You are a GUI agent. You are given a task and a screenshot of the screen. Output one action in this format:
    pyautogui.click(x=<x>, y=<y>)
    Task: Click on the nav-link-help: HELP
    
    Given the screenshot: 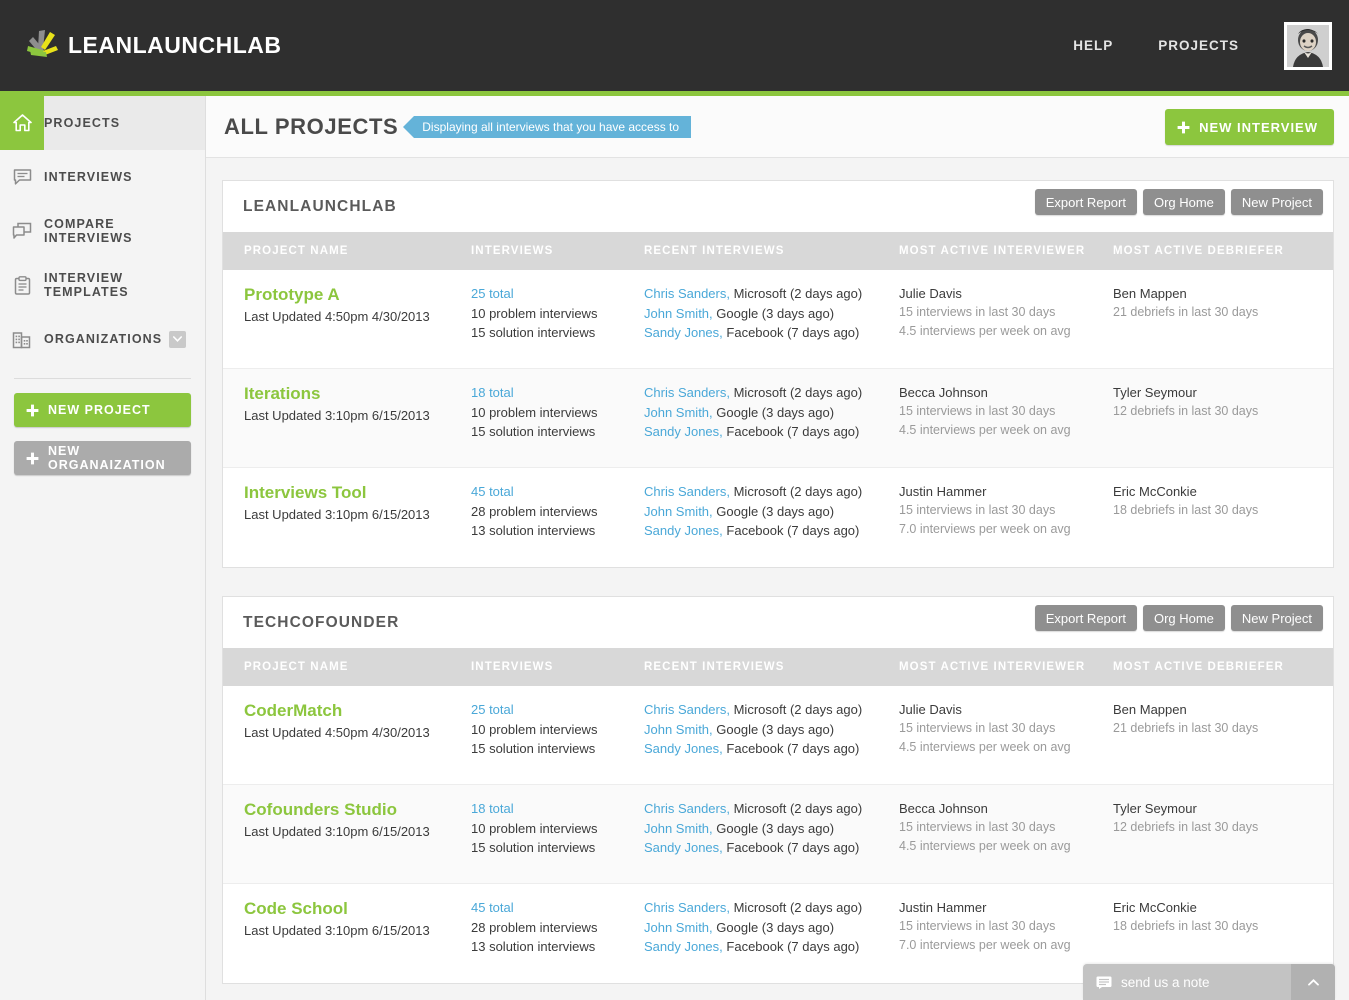 What is the action you would take?
    pyautogui.click(x=1093, y=45)
    